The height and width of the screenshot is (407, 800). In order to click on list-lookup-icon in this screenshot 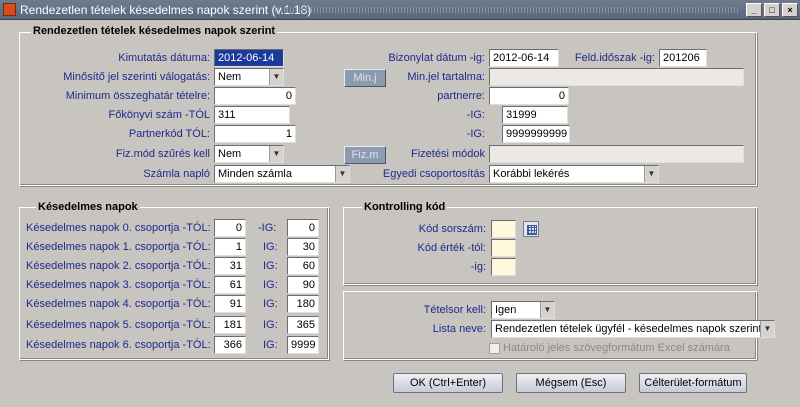, I will do `click(531, 229)`.